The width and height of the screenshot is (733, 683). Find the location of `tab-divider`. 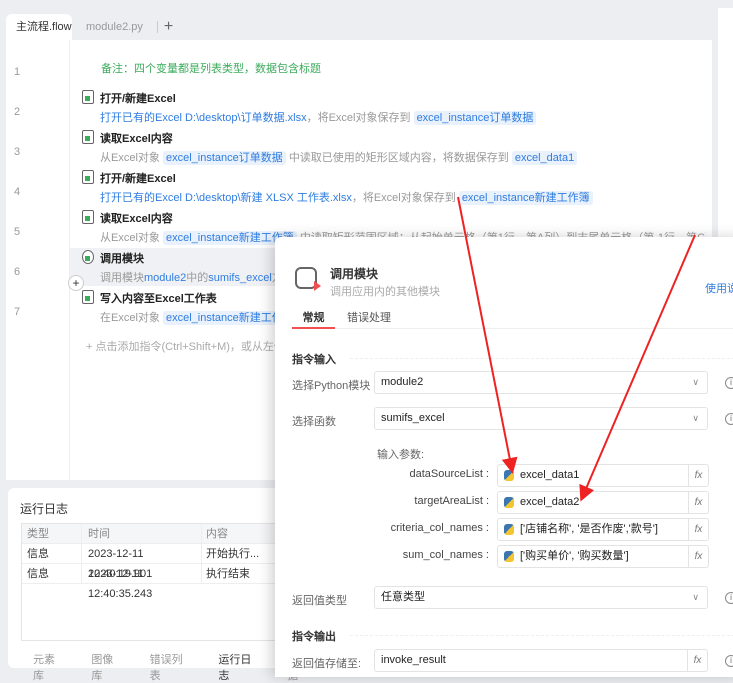

tab-divider is located at coordinates (157, 27).